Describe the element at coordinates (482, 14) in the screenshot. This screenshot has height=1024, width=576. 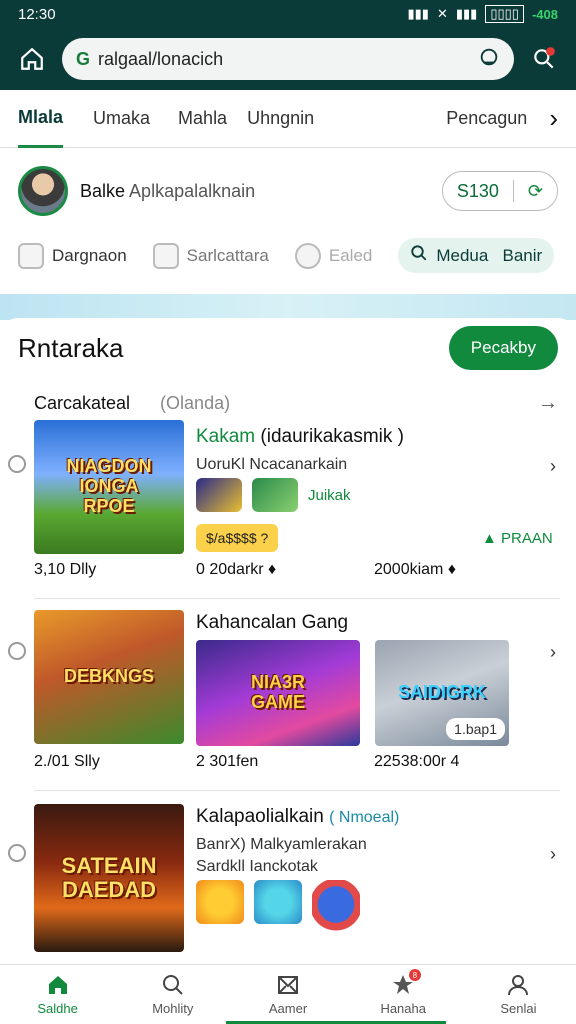
I see `status-icons: ▮▮▮ ✕ ▮▮▮ ▯▯▯▯ -408` at that location.